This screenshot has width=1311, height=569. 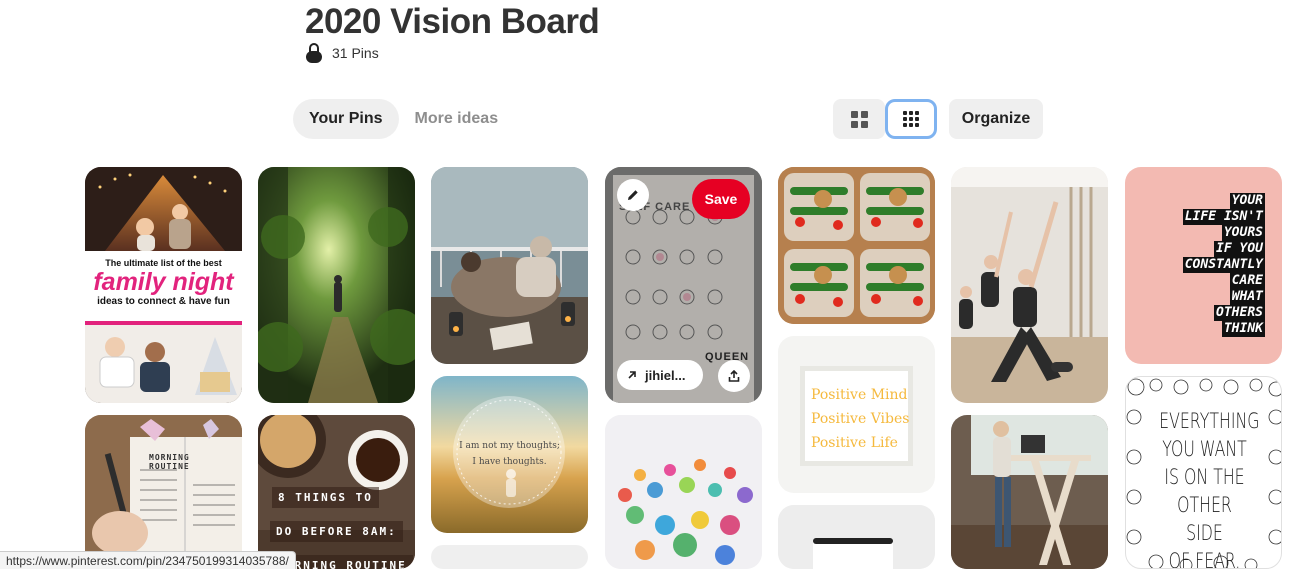 I want to click on grid-3x3-icon, so click(x=911, y=119).